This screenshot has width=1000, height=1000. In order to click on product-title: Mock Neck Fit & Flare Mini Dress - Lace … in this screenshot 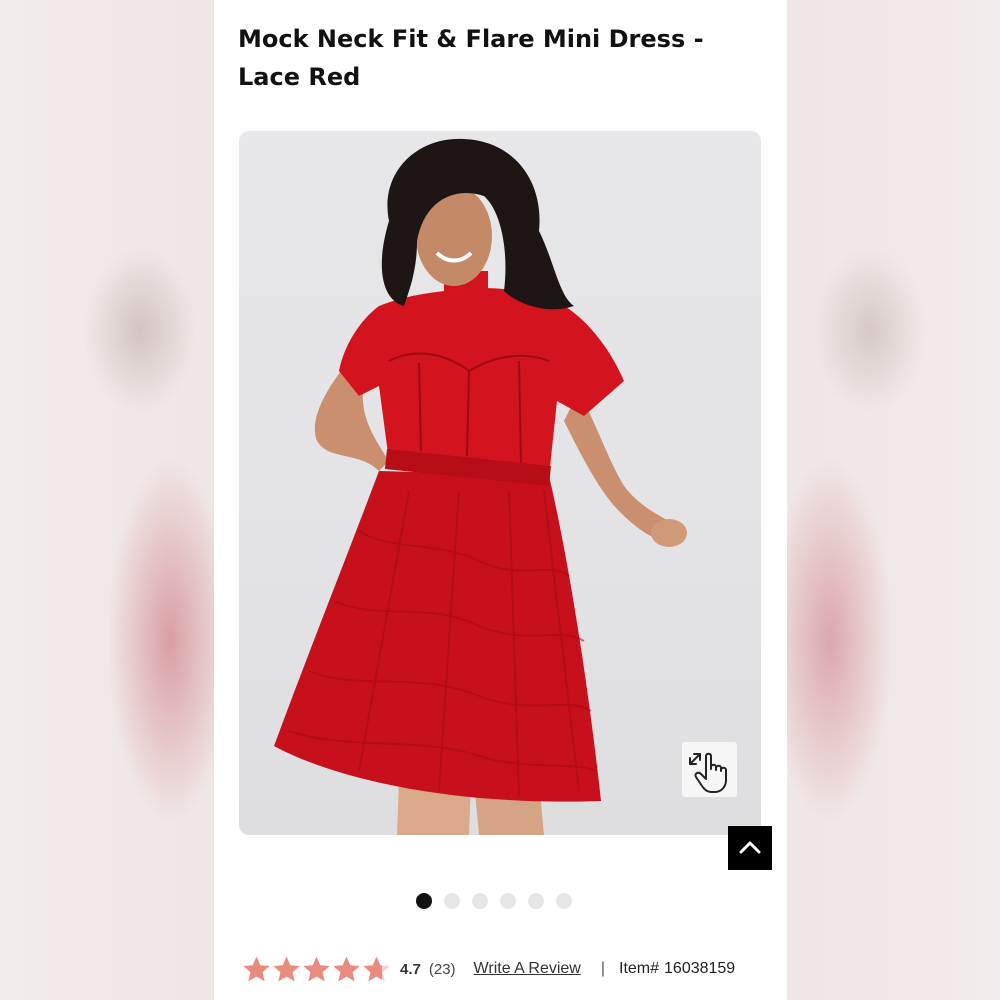, I will do `click(471, 58)`.